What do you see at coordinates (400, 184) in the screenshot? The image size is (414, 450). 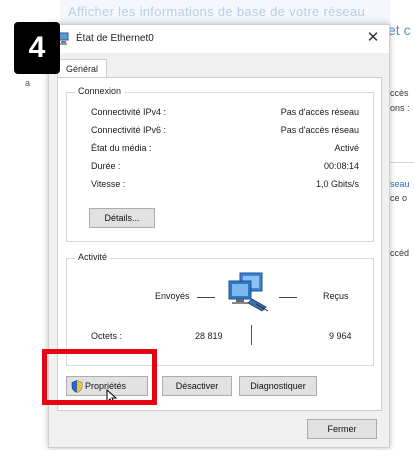 I see `background-right-link: seau` at bounding box center [400, 184].